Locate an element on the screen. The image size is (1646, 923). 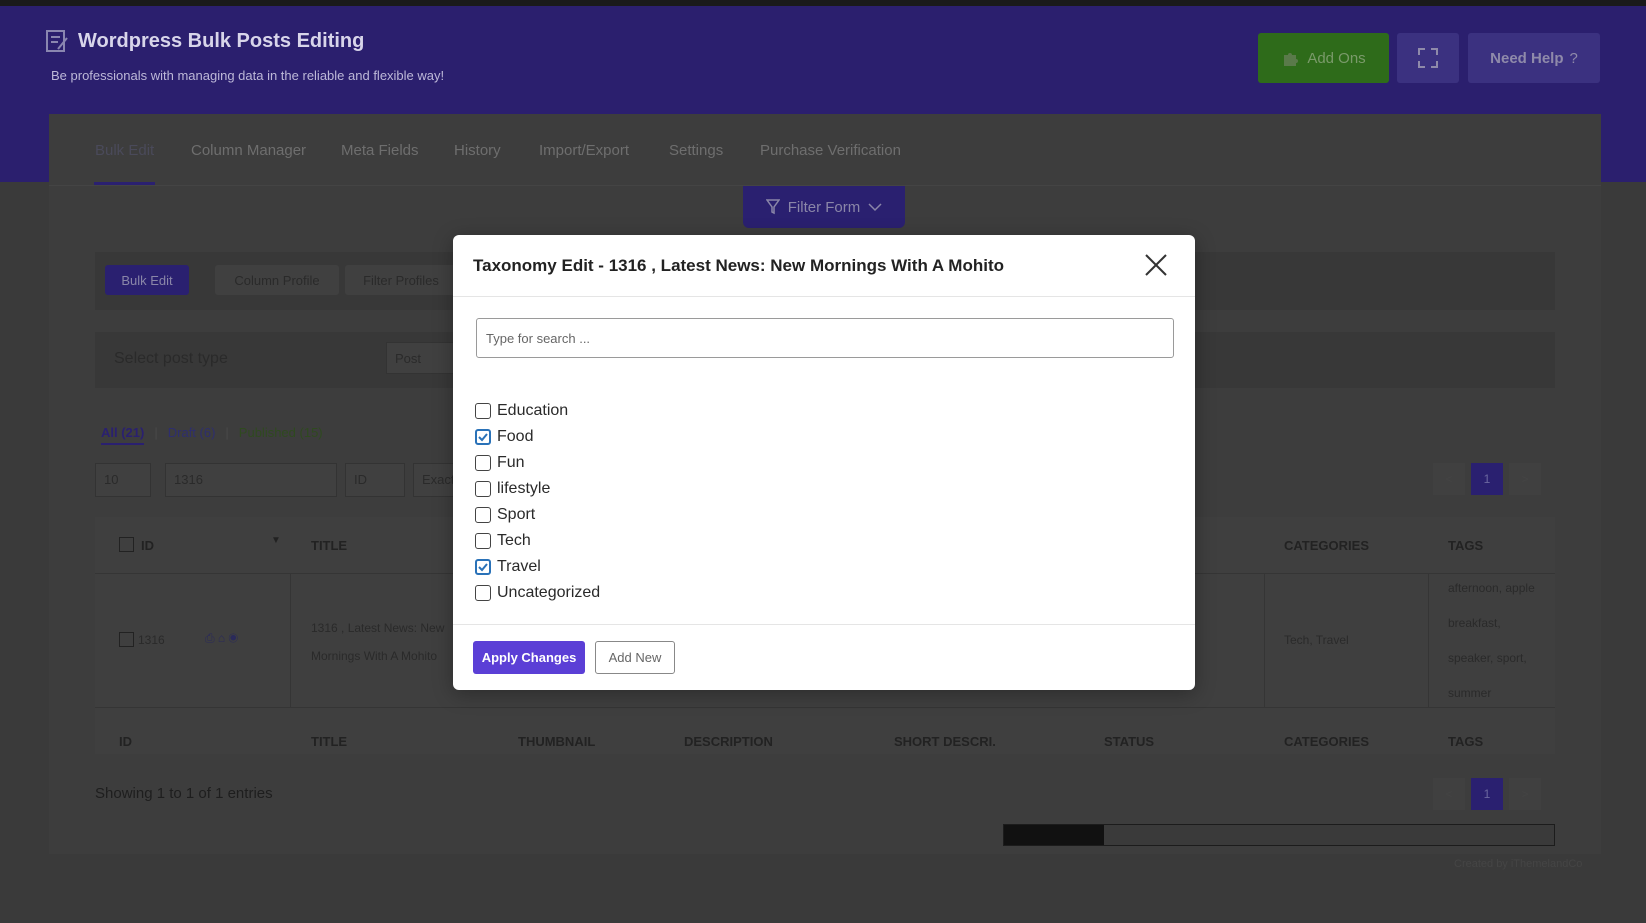
tab-bulk-edit: Bulk Edit is located at coordinates (124, 150).